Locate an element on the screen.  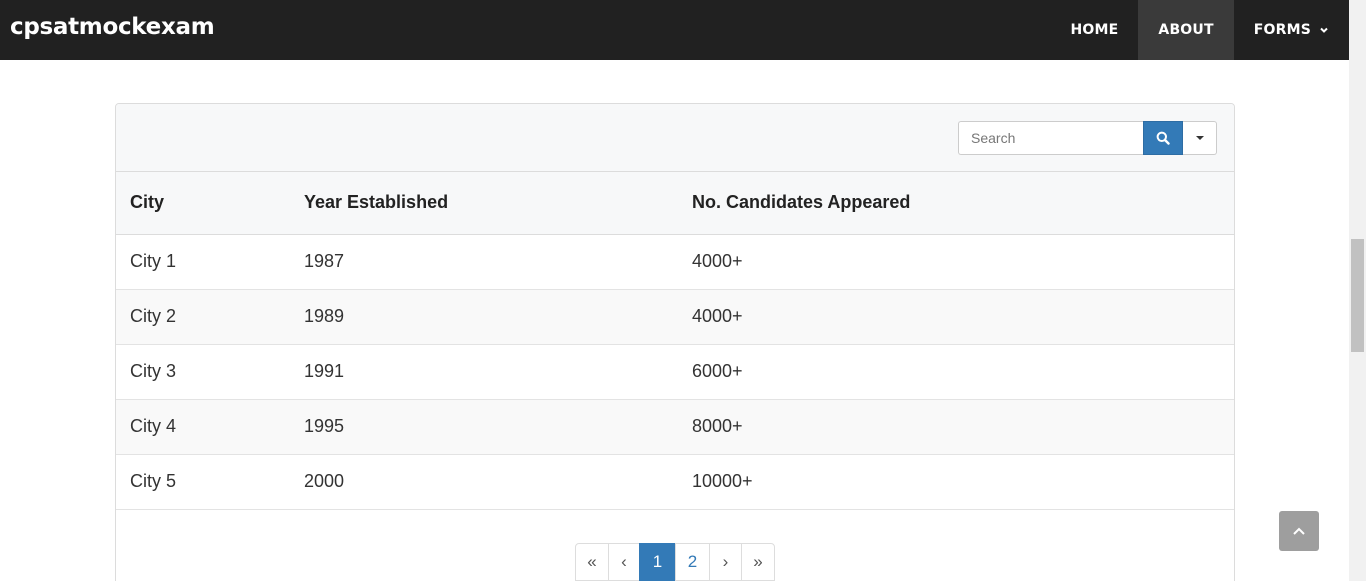
cell-candidates: 10000+ is located at coordinates (956, 482).